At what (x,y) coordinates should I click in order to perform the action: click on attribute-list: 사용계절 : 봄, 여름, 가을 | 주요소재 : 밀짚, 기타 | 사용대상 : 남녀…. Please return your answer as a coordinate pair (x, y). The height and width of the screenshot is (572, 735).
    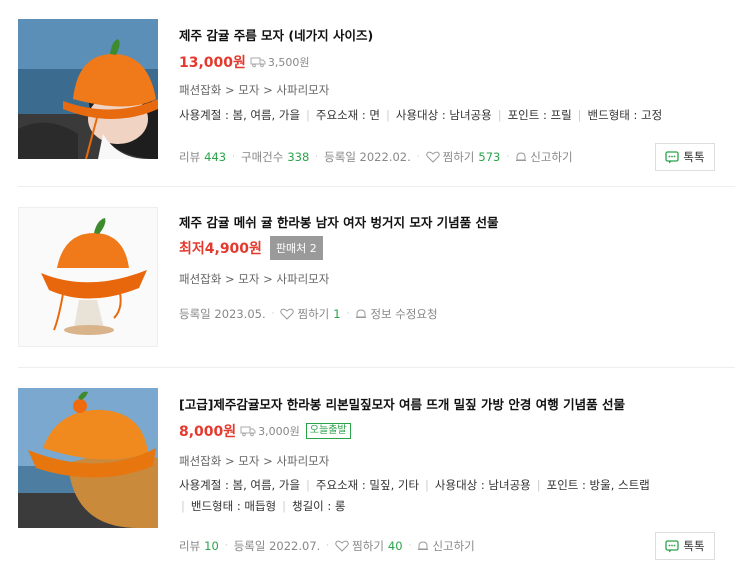
    Looking at the image, I should click on (414, 485).